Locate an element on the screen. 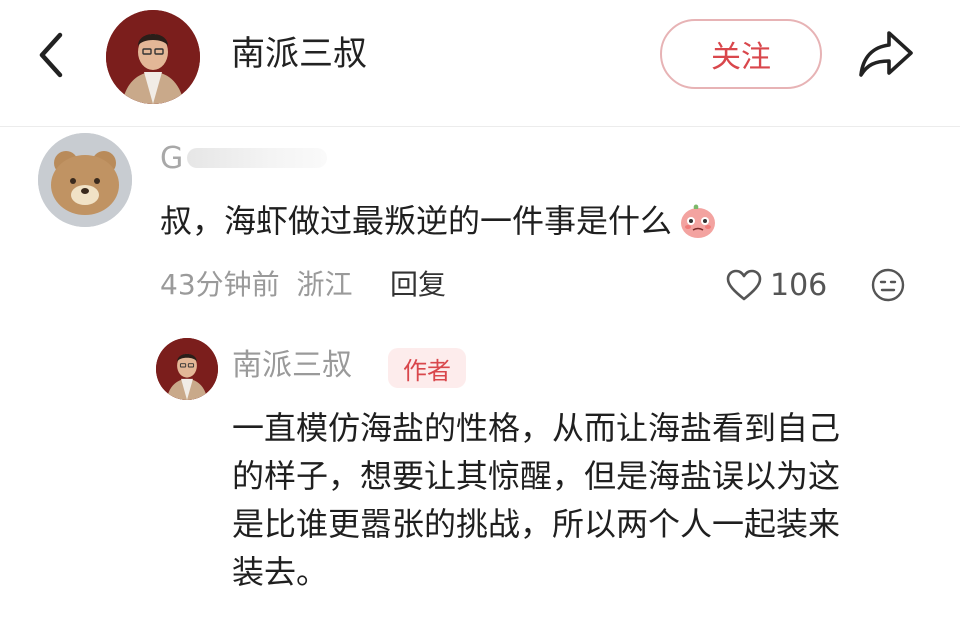 The width and height of the screenshot is (960, 619). blurred-username is located at coordinates (257, 158).